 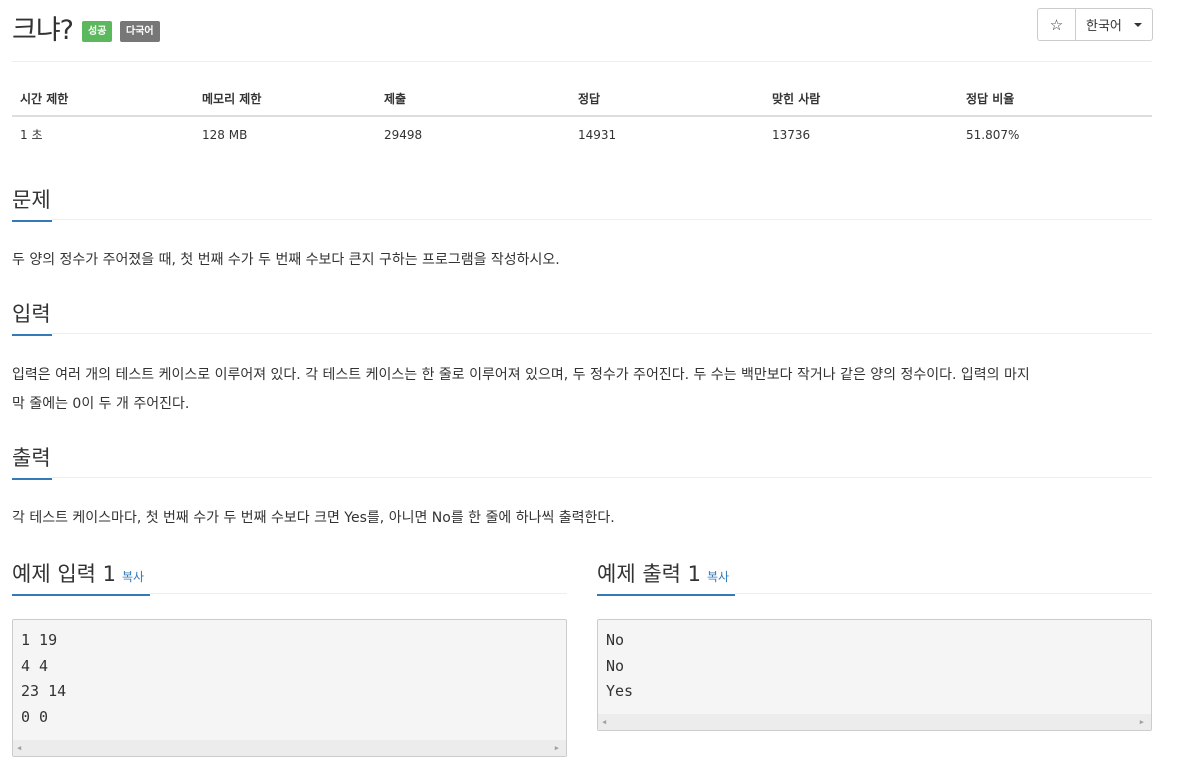 What do you see at coordinates (140, 31) in the screenshot?
I see `multilang-badge: 다국어` at bounding box center [140, 31].